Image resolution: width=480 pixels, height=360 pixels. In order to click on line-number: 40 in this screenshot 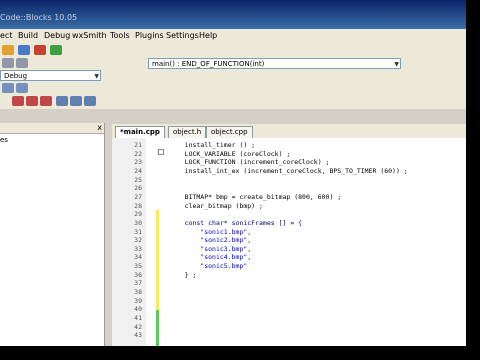, I will do `click(138, 309)`.